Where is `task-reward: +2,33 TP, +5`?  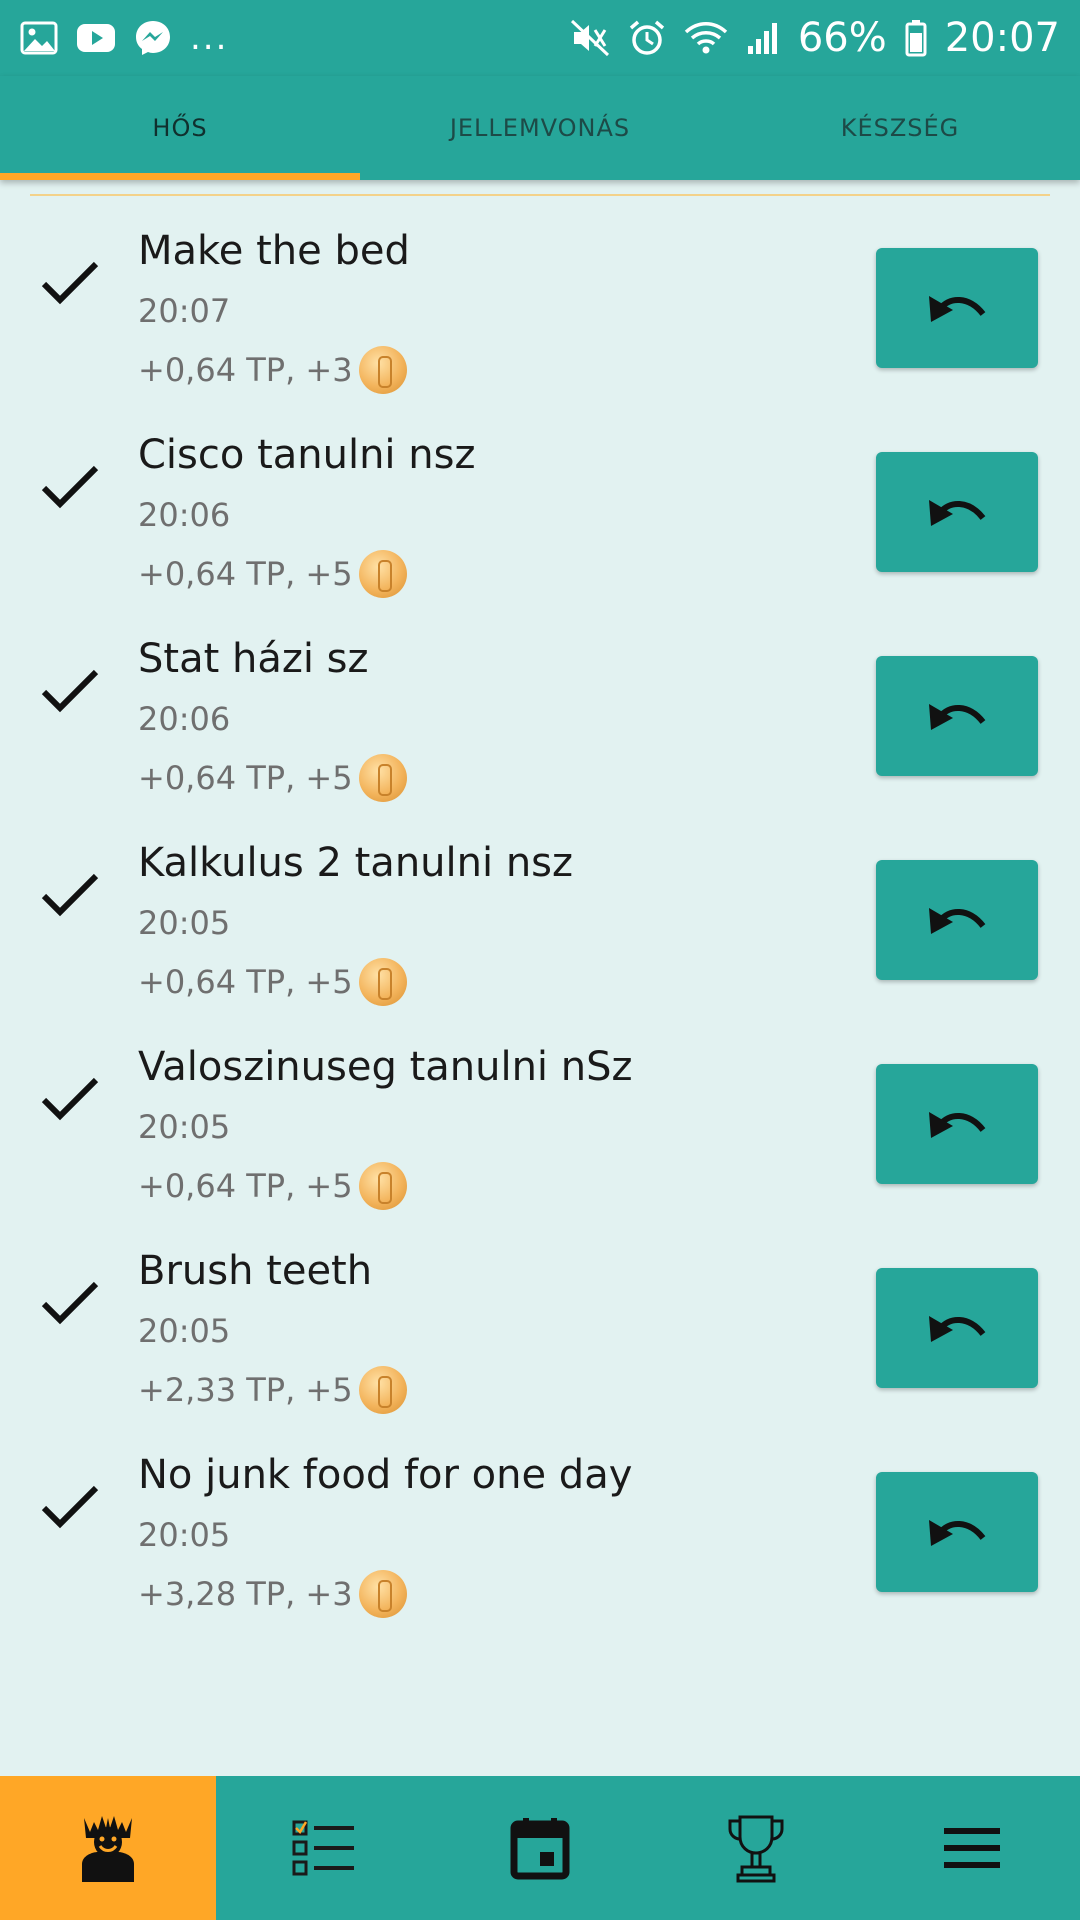
task-reward: +2,33 TP, +5 is located at coordinates (272, 1390).